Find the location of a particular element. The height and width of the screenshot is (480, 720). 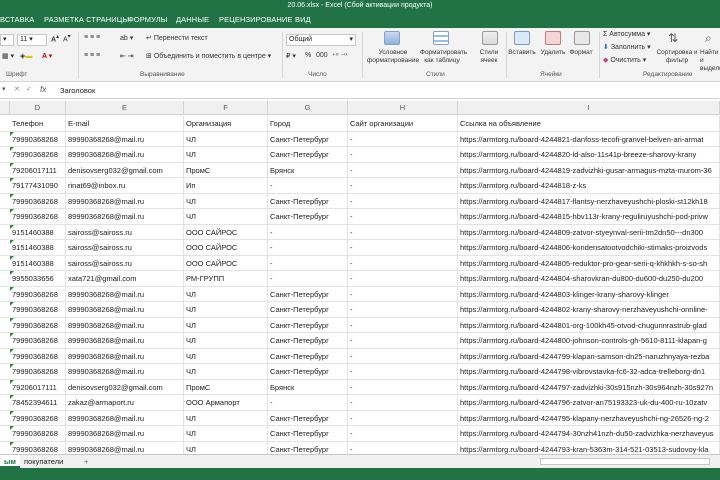

header-cell-phone: Телефон is located at coordinates (38, 123).